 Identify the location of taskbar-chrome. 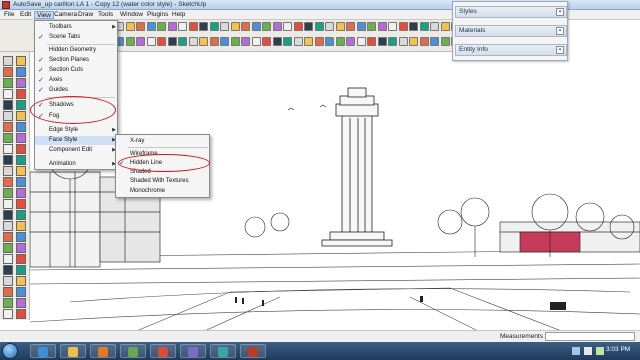
(163, 351).